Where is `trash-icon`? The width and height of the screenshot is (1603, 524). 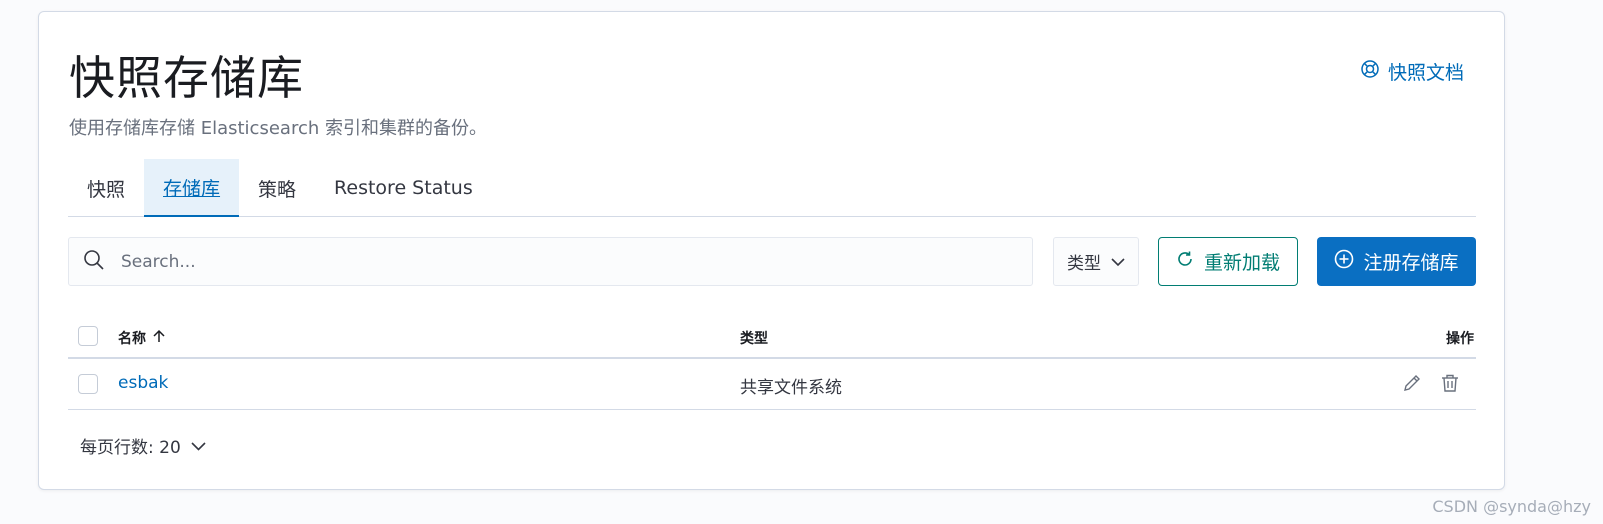
trash-icon is located at coordinates (1450, 385).